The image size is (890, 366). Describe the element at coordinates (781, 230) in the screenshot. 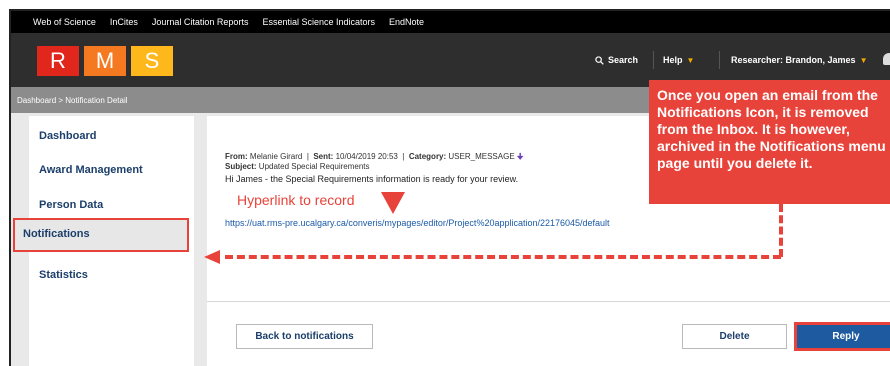

I see `annotation-dashed-line-vertical` at that location.